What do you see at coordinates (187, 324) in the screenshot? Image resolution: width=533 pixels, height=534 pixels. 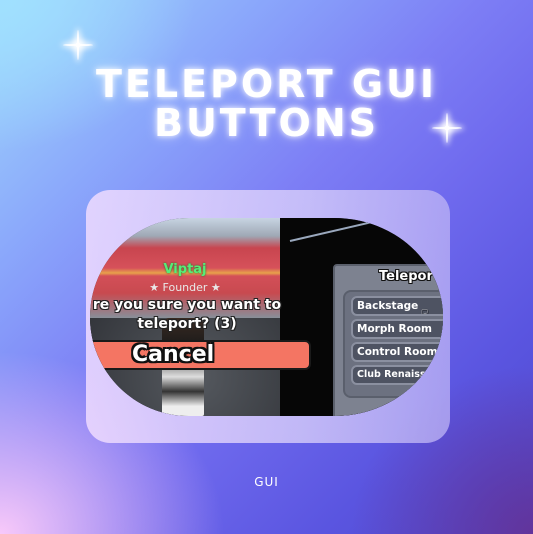 I see `prompt-line-2: teleport? (3)` at bounding box center [187, 324].